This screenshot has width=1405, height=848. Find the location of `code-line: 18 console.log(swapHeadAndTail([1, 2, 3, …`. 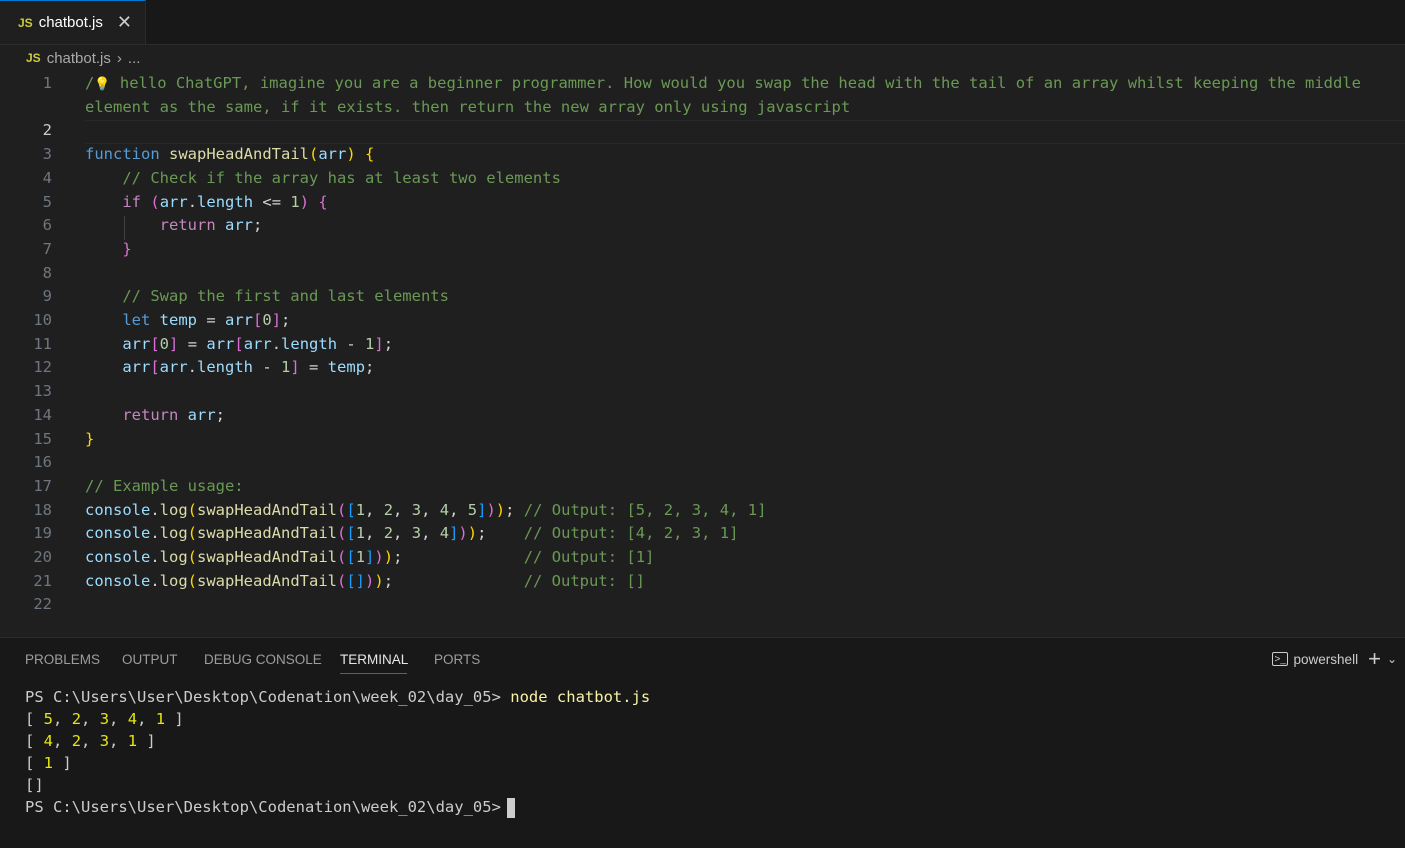

code-line: 18 console.log(swapHeadAndTail([1, 2, 3, … is located at coordinates (702, 510).